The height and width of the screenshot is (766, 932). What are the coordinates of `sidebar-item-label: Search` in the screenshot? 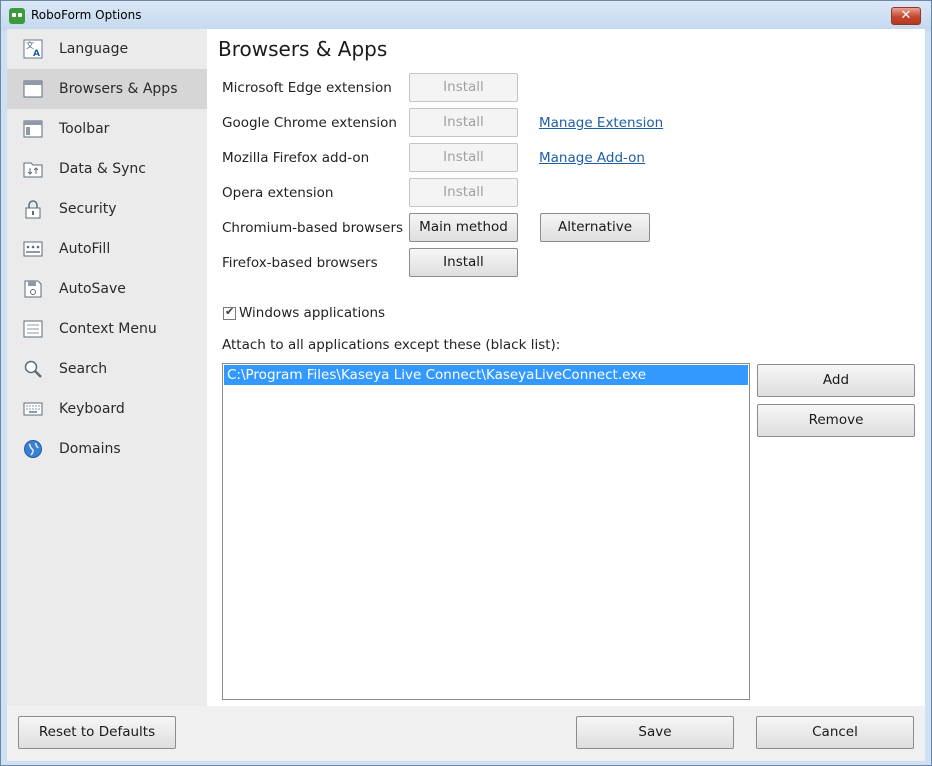 It's located at (83, 369).